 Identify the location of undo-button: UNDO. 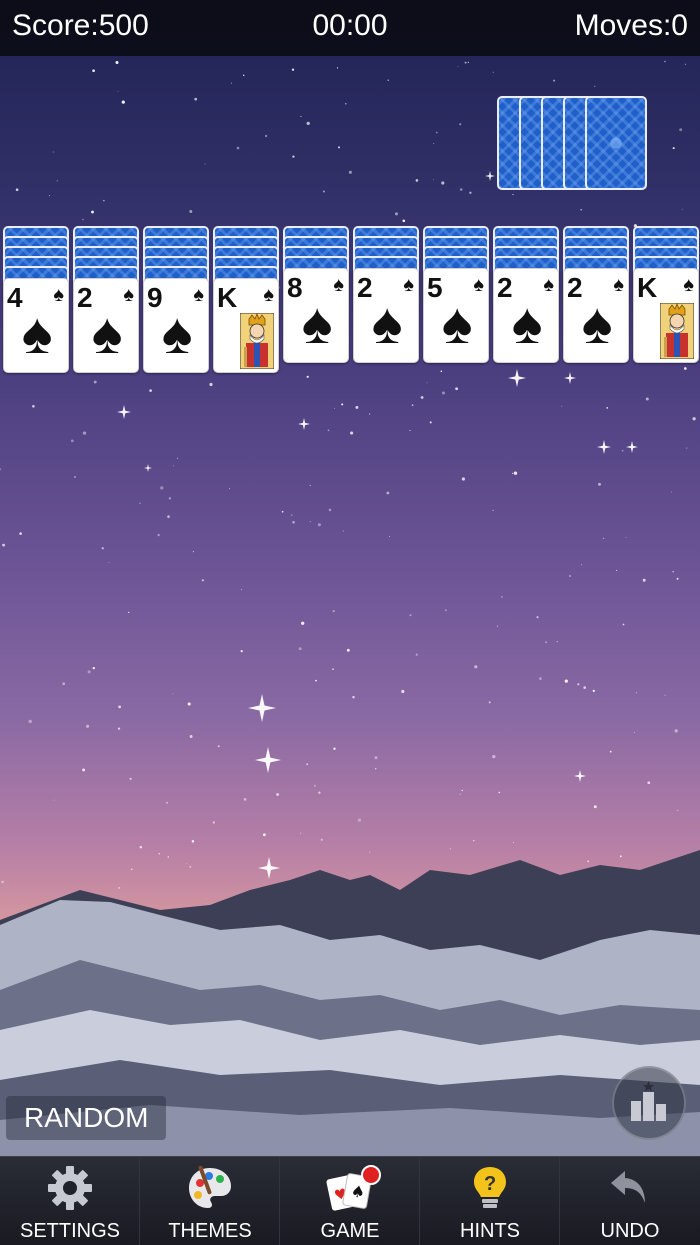
(630, 1201).